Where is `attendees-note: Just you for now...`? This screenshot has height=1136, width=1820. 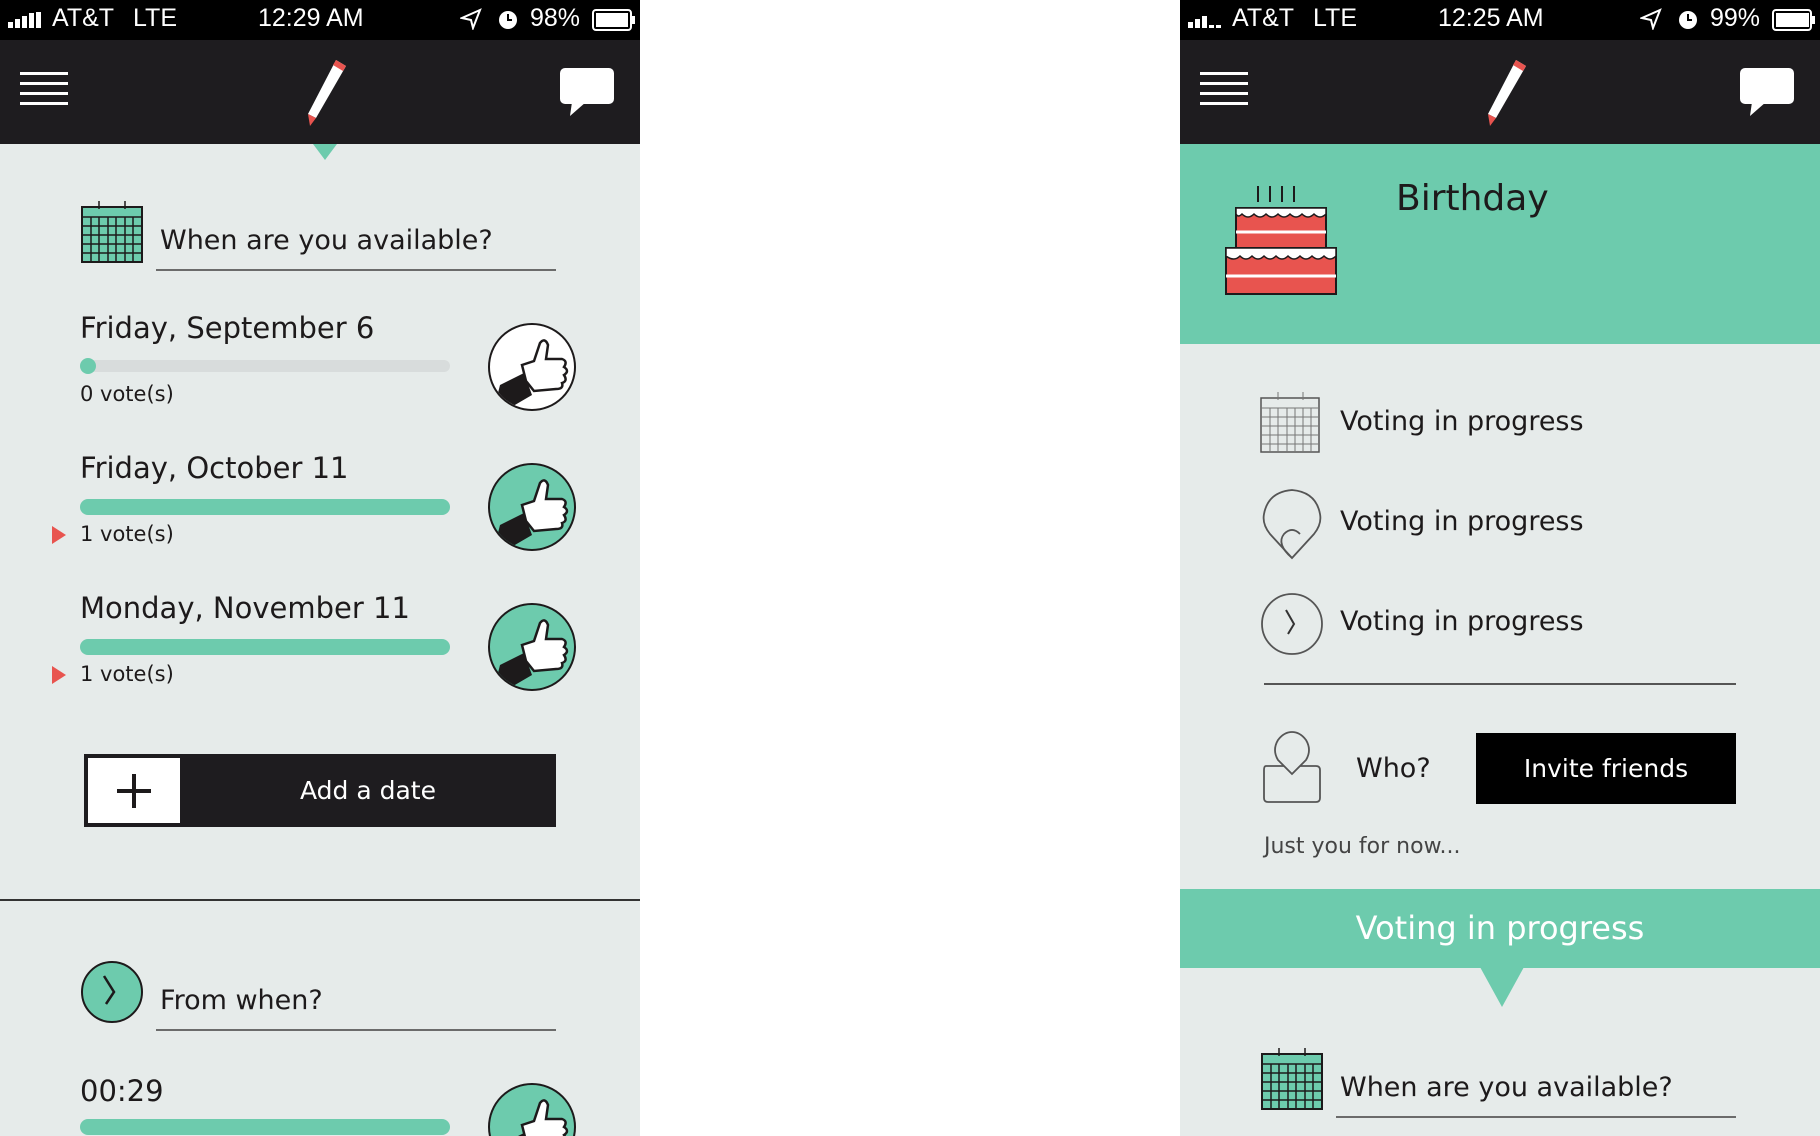 attendees-note: Just you for now... is located at coordinates (1362, 846).